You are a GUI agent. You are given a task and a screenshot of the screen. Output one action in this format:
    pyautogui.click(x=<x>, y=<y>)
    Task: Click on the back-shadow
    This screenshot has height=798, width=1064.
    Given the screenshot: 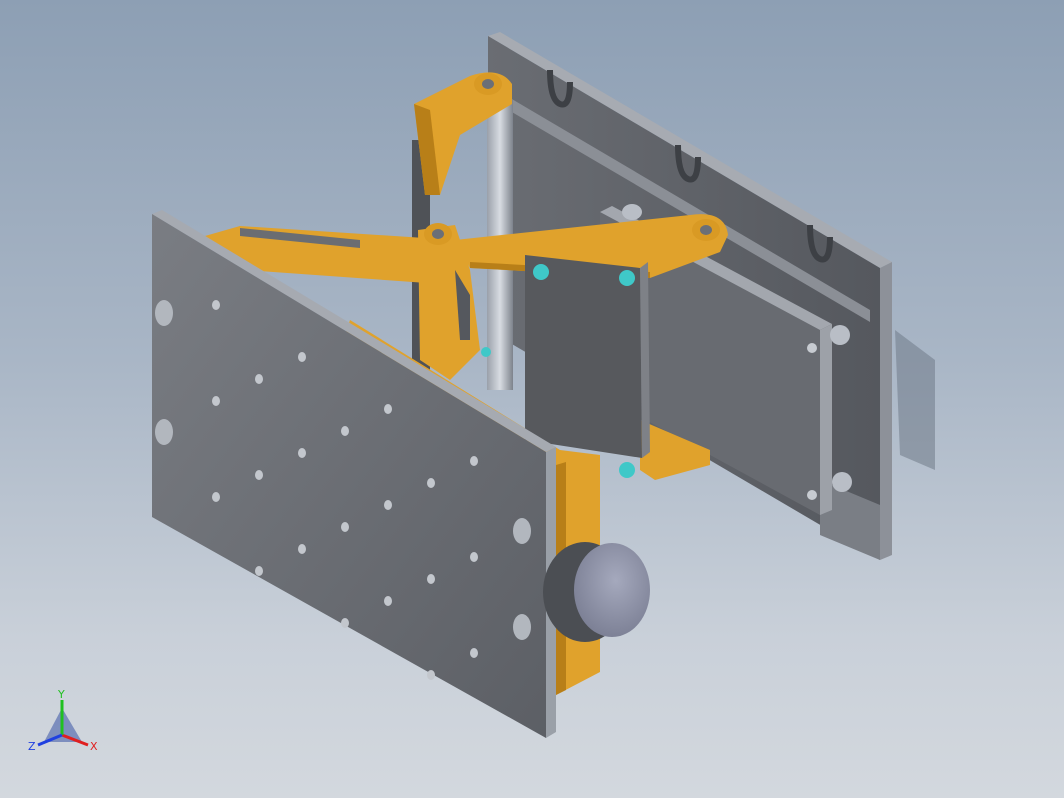 What is the action you would take?
    pyautogui.click(x=915, y=400)
    